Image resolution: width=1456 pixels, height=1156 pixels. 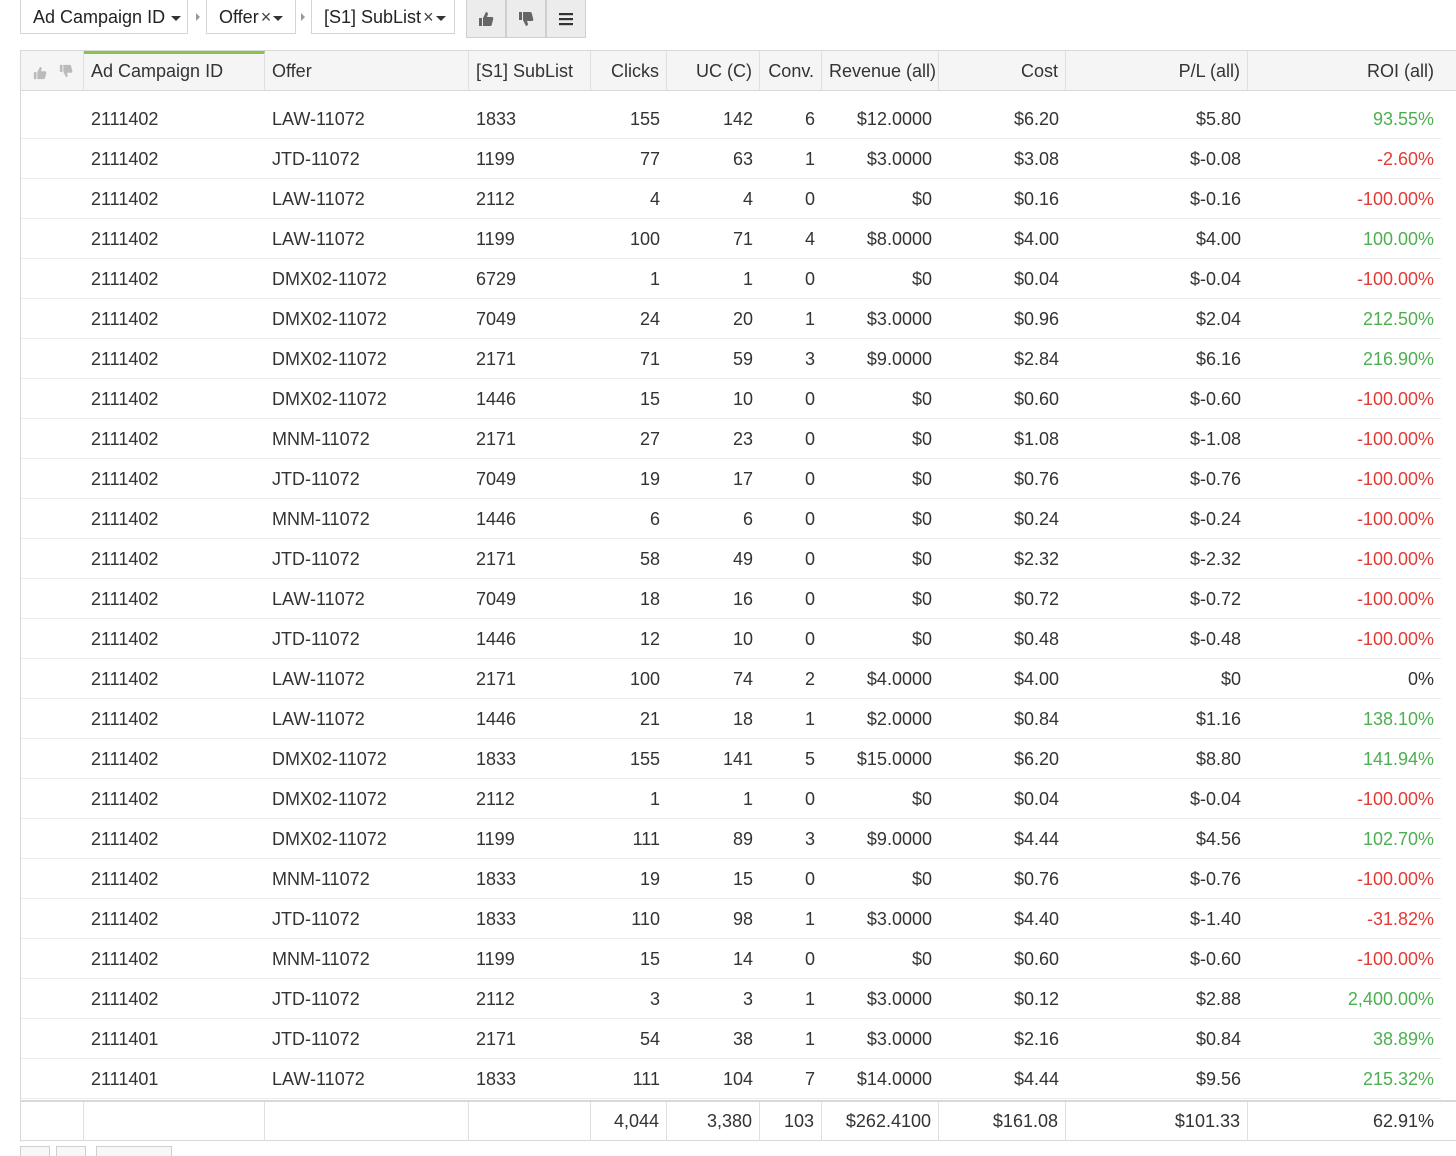 What do you see at coordinates (66, 71) in the screenshot?
I see `thumbs-down-icon` at bounding box center [66, 71].